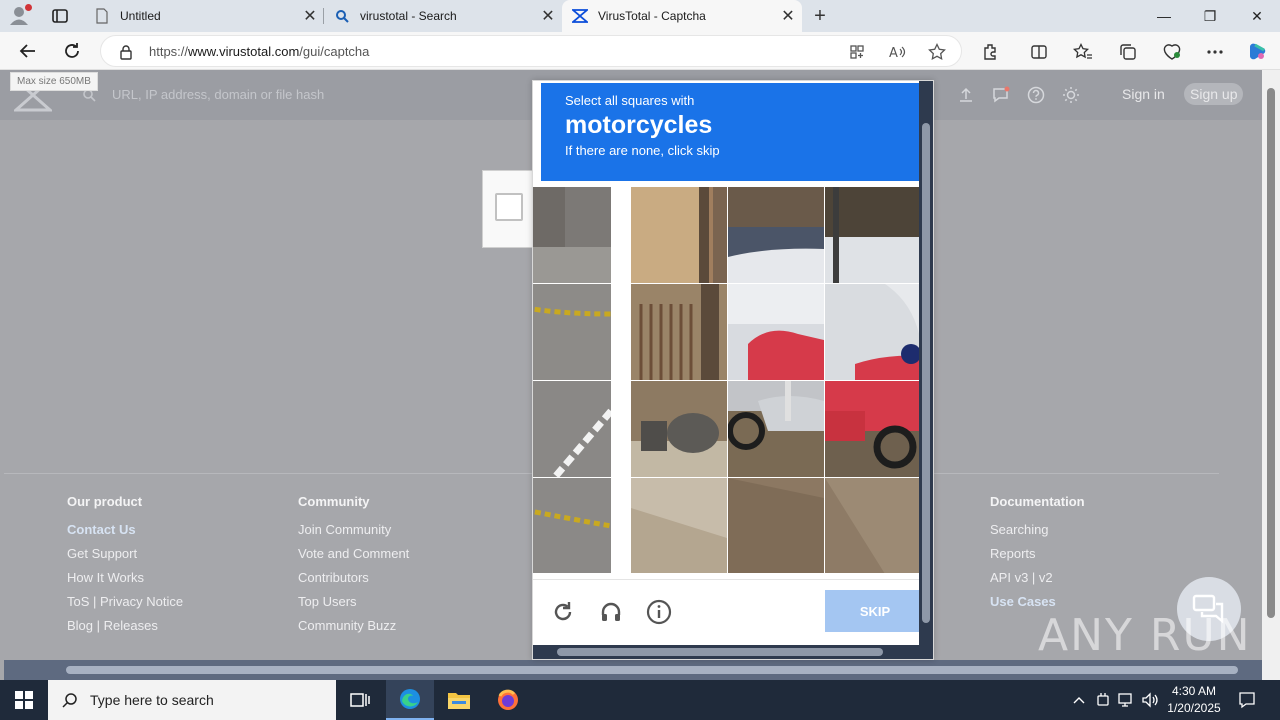 This screenshot has width=1280, height=720. What do you see at coordinates (563, 612) in the screenshot?
I see `reload-challenge-icon` at bounding box center [563, 612].